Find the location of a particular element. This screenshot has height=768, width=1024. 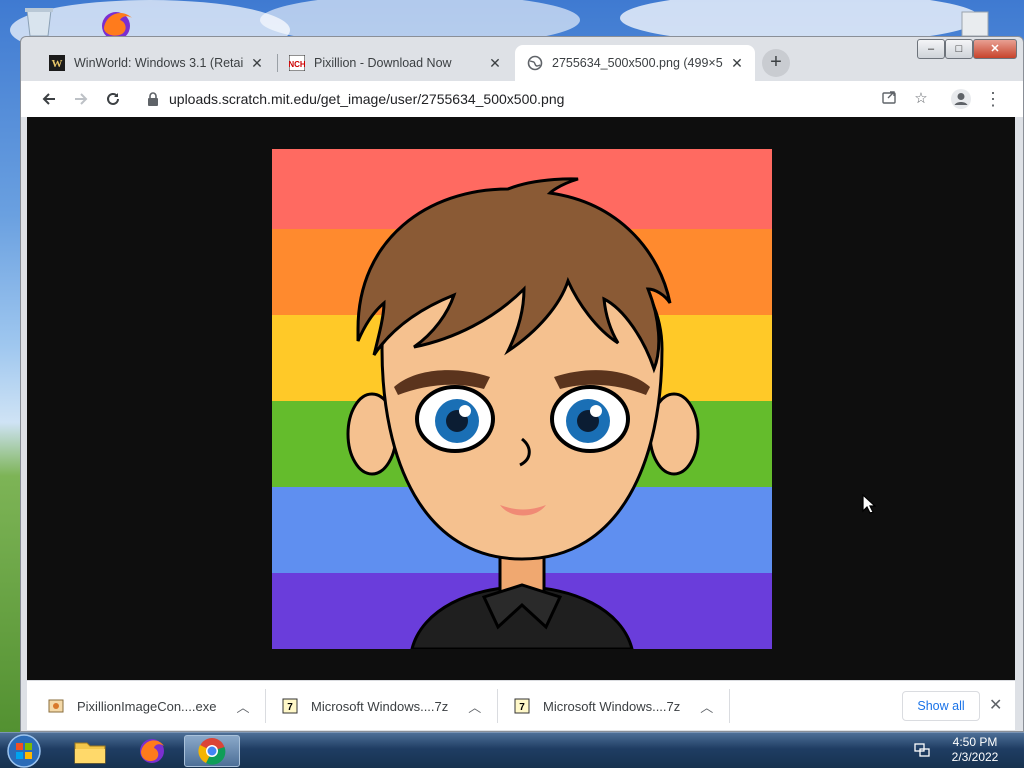

arrow-left-icon is located at coordinates (48, 99).